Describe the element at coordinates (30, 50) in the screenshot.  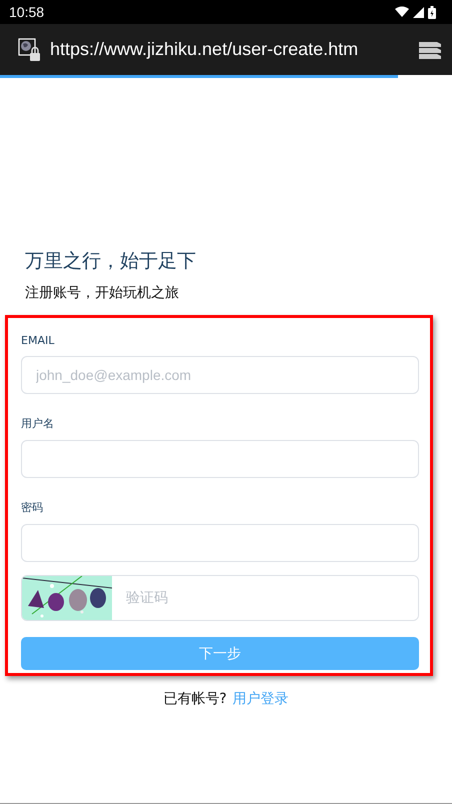
I see `secure-site-icon` at that location.